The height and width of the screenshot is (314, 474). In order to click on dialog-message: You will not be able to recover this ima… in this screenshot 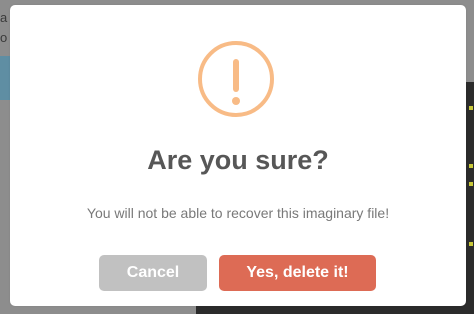, I will do `click(238, 213)`.